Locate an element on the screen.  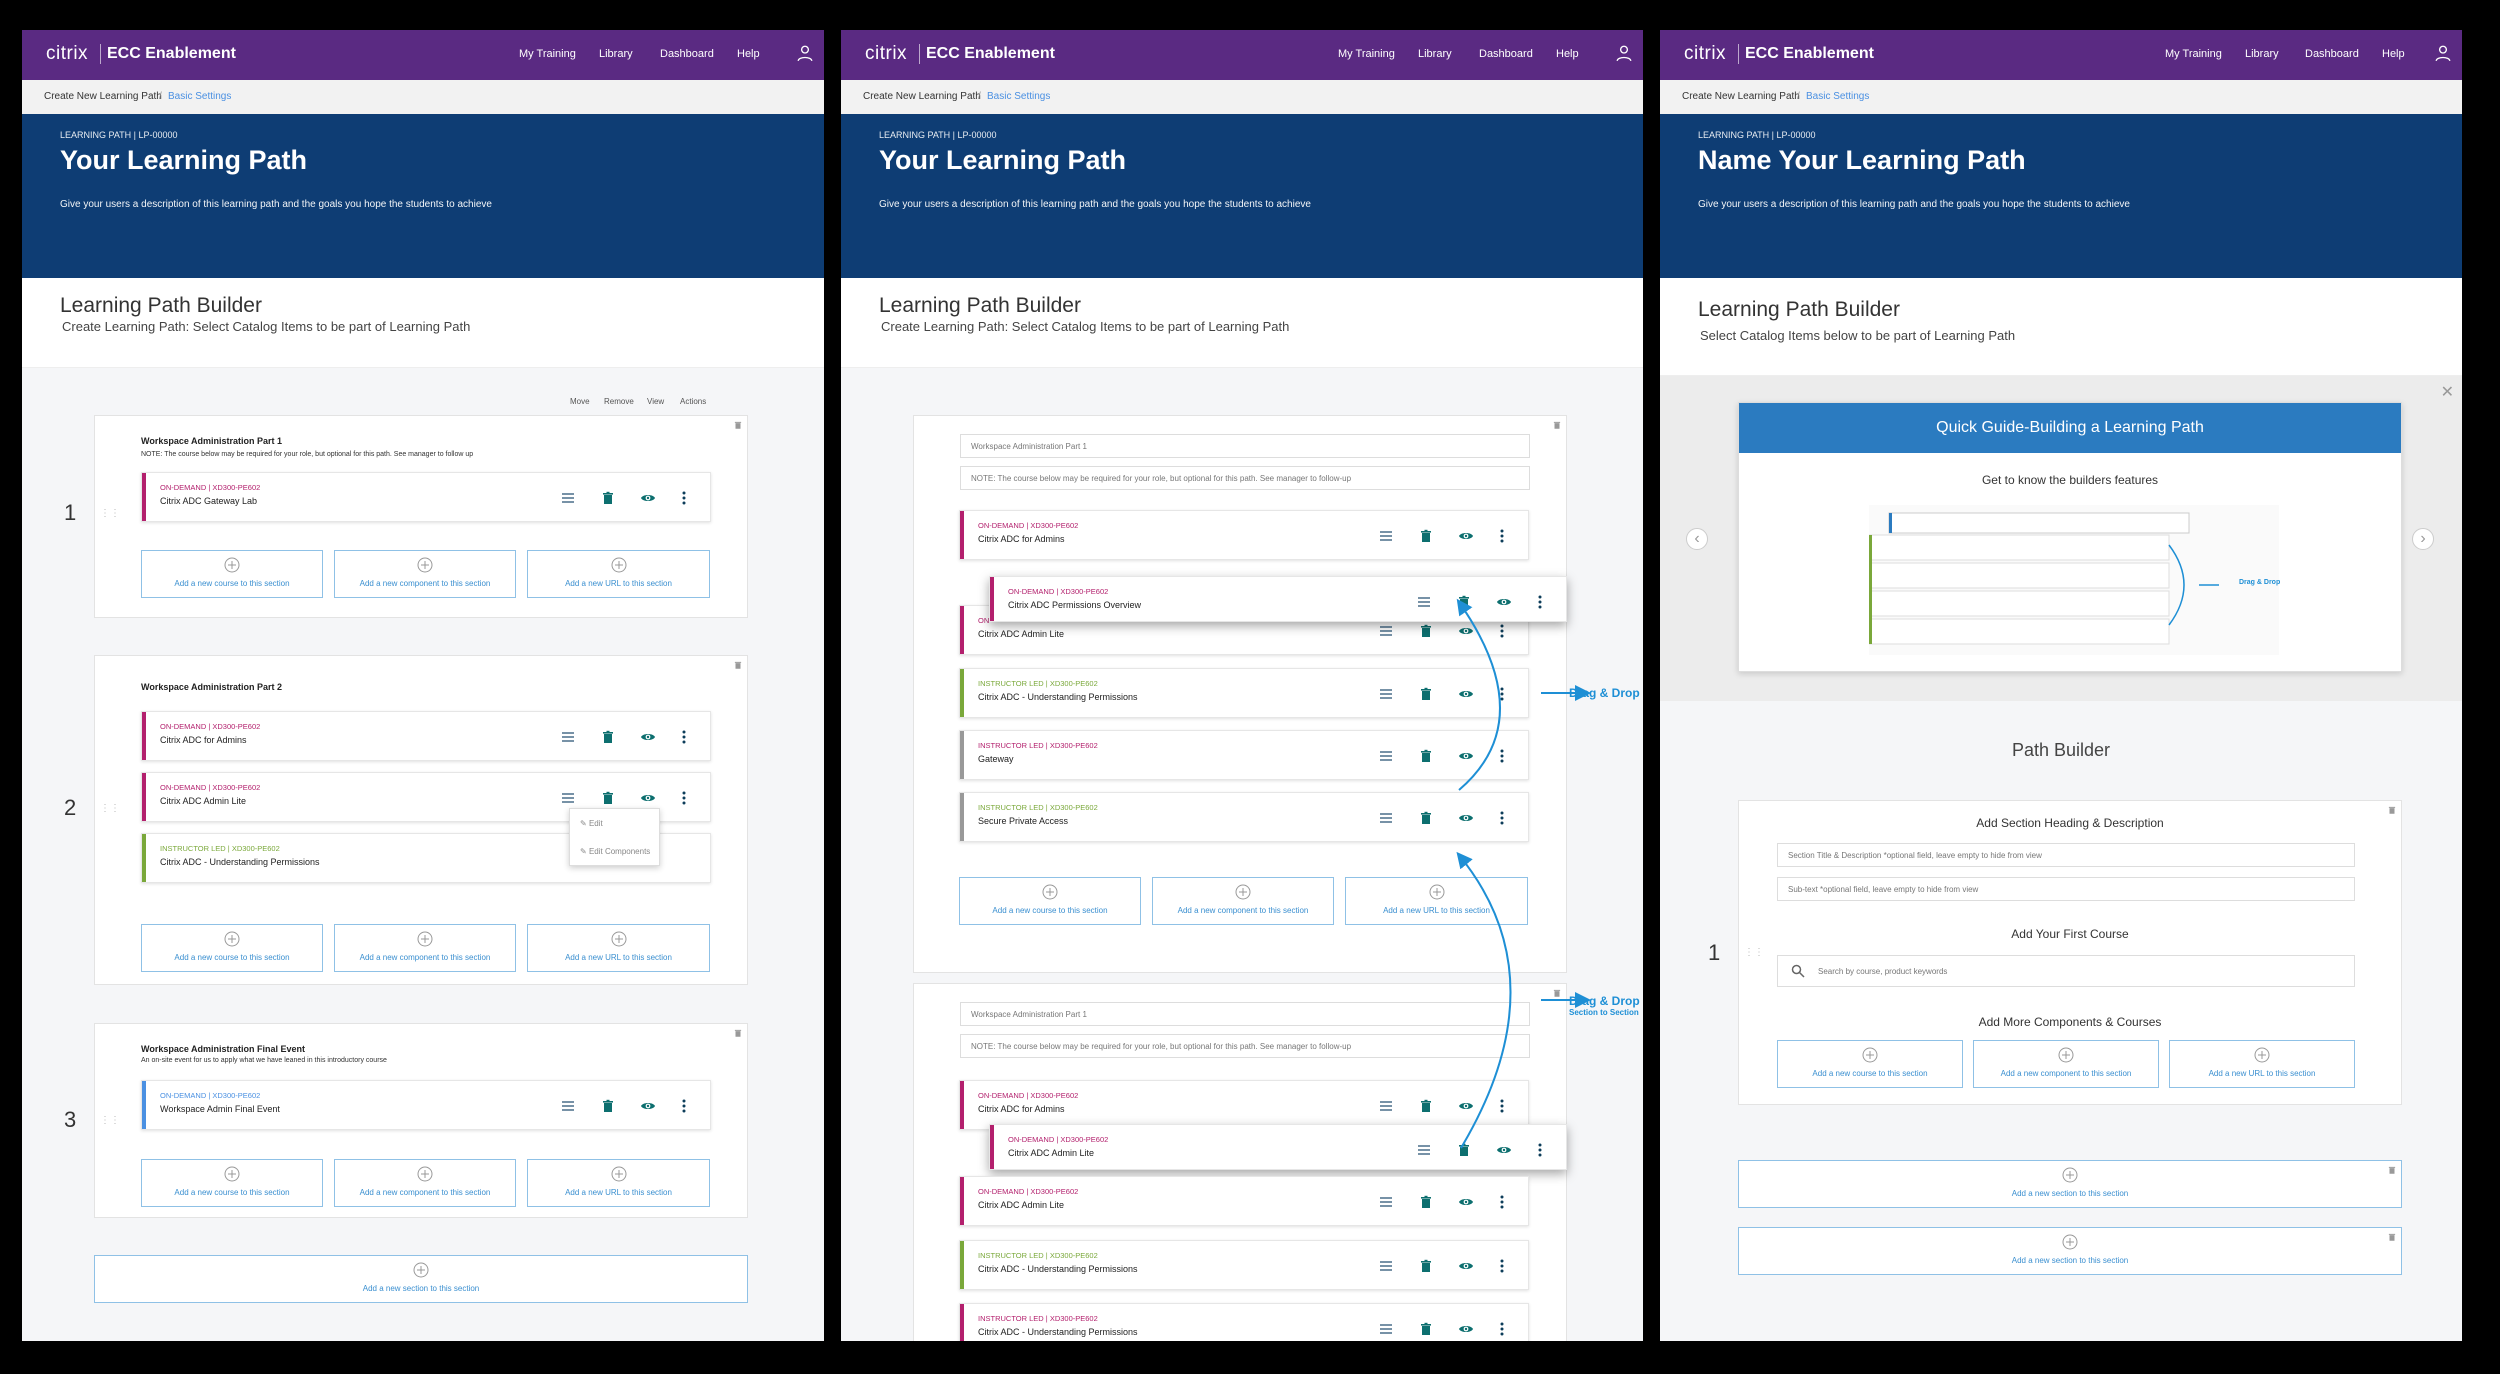
menu-item-edit-components: ✎ Edit Components is located at coordinates (615, 851).